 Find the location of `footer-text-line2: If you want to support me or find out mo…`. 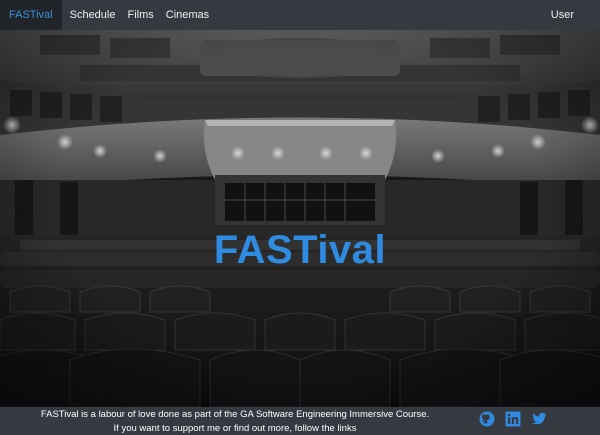

footer-text-line2: If you want to support me or find out mo… is located at coordinates (235, 428).